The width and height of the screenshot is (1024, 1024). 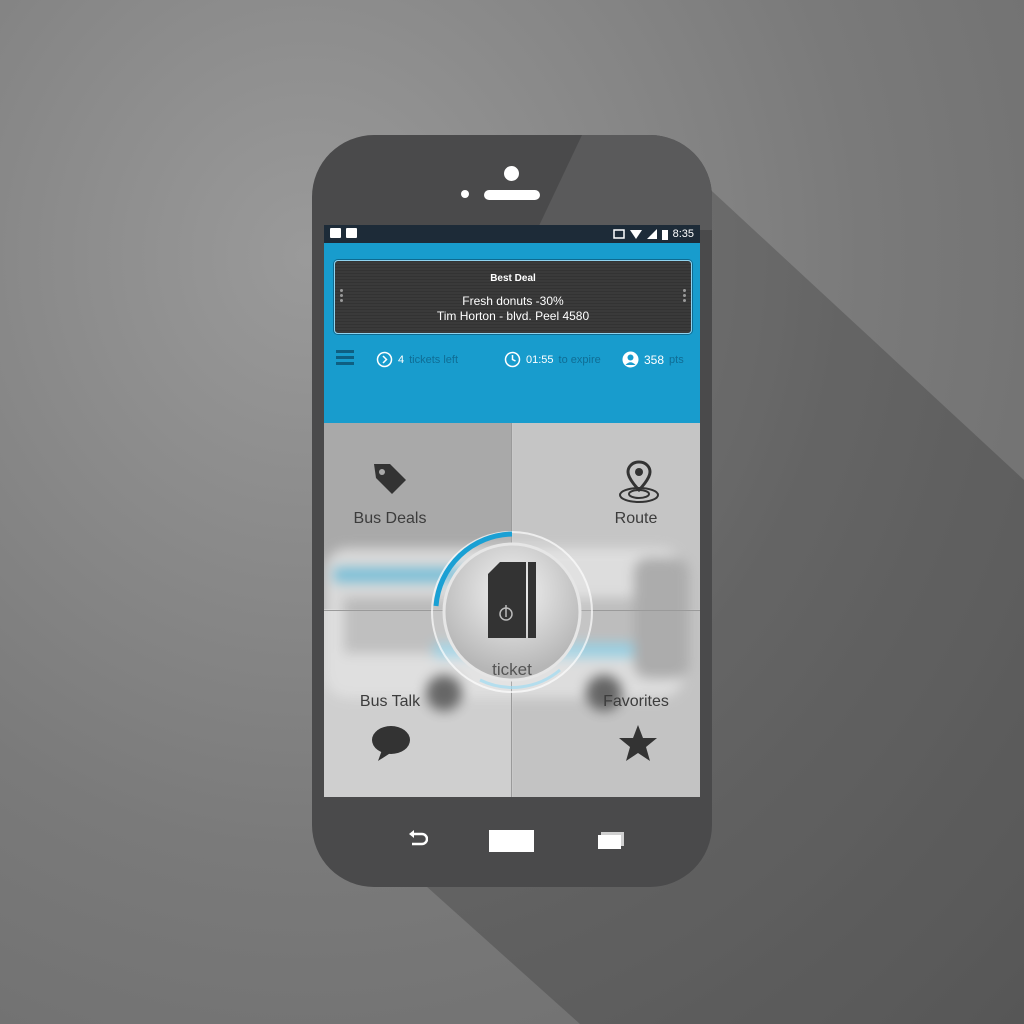 What do you see at coordinates (636, 701) in the screenshot?
I see `favorites-label: Favorites` at bounding box center [636, 701].